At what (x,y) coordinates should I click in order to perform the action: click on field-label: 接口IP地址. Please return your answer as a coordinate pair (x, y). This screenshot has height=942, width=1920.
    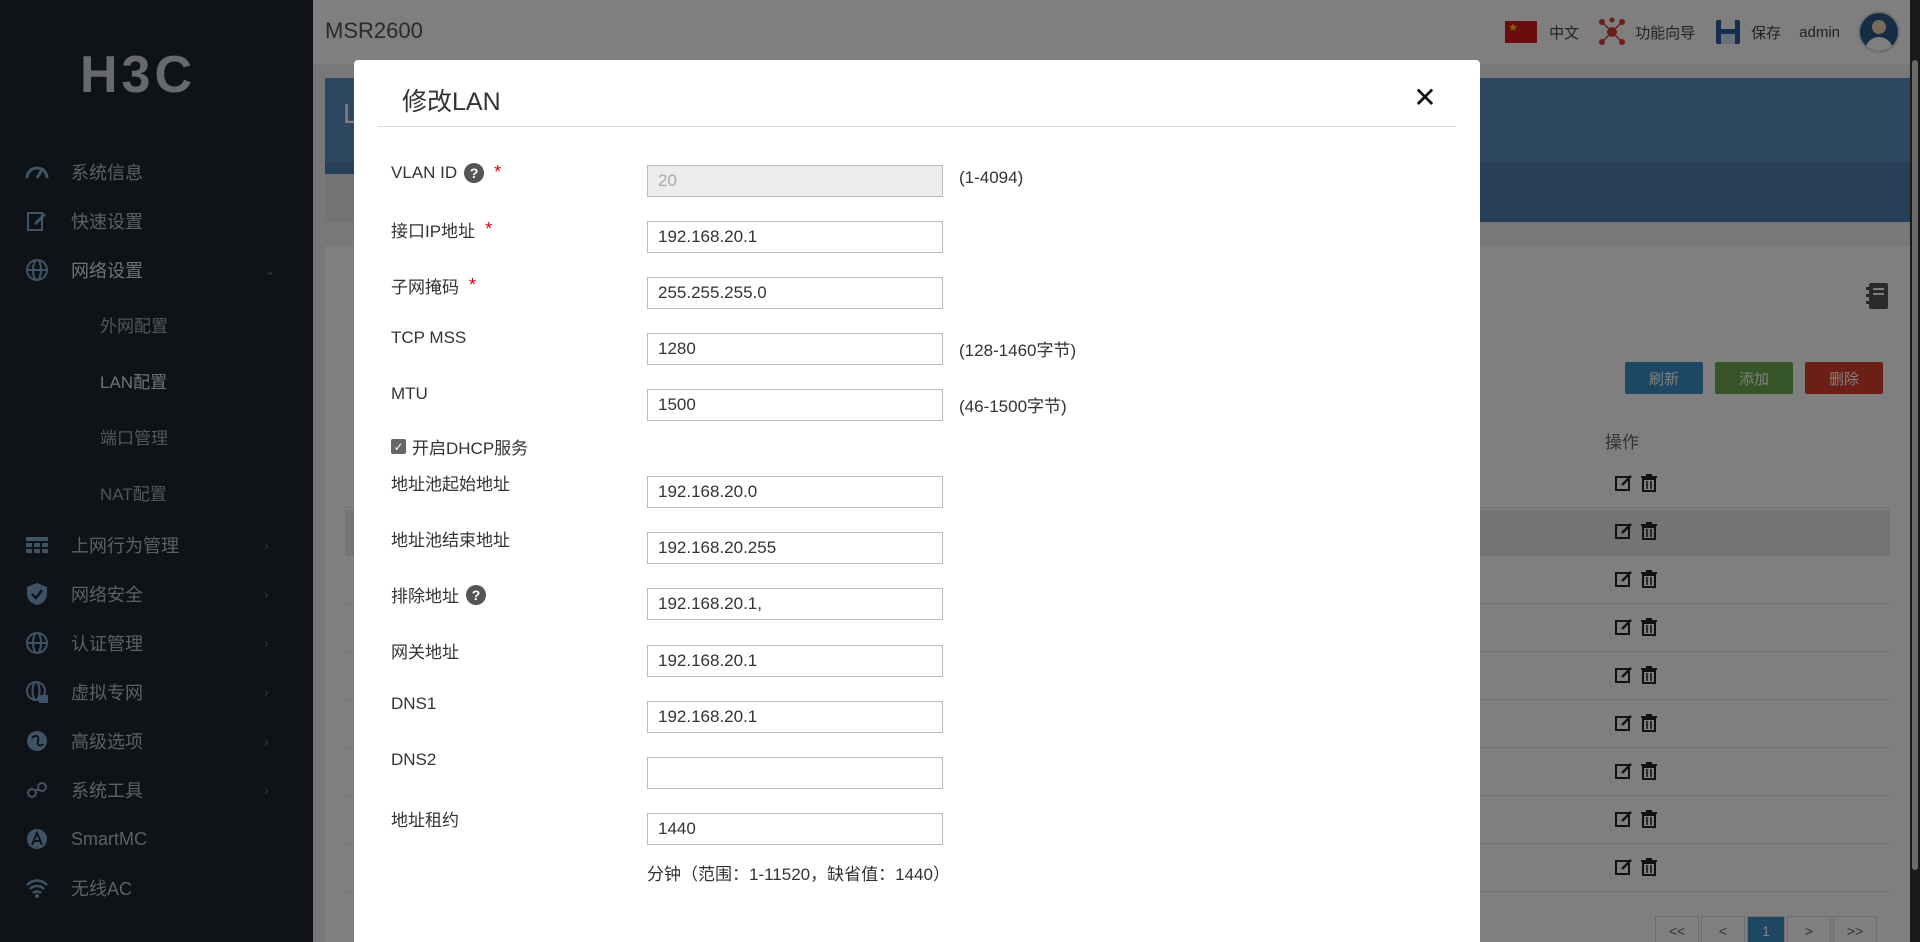
    Looking at the image, I should click on (433, 231).